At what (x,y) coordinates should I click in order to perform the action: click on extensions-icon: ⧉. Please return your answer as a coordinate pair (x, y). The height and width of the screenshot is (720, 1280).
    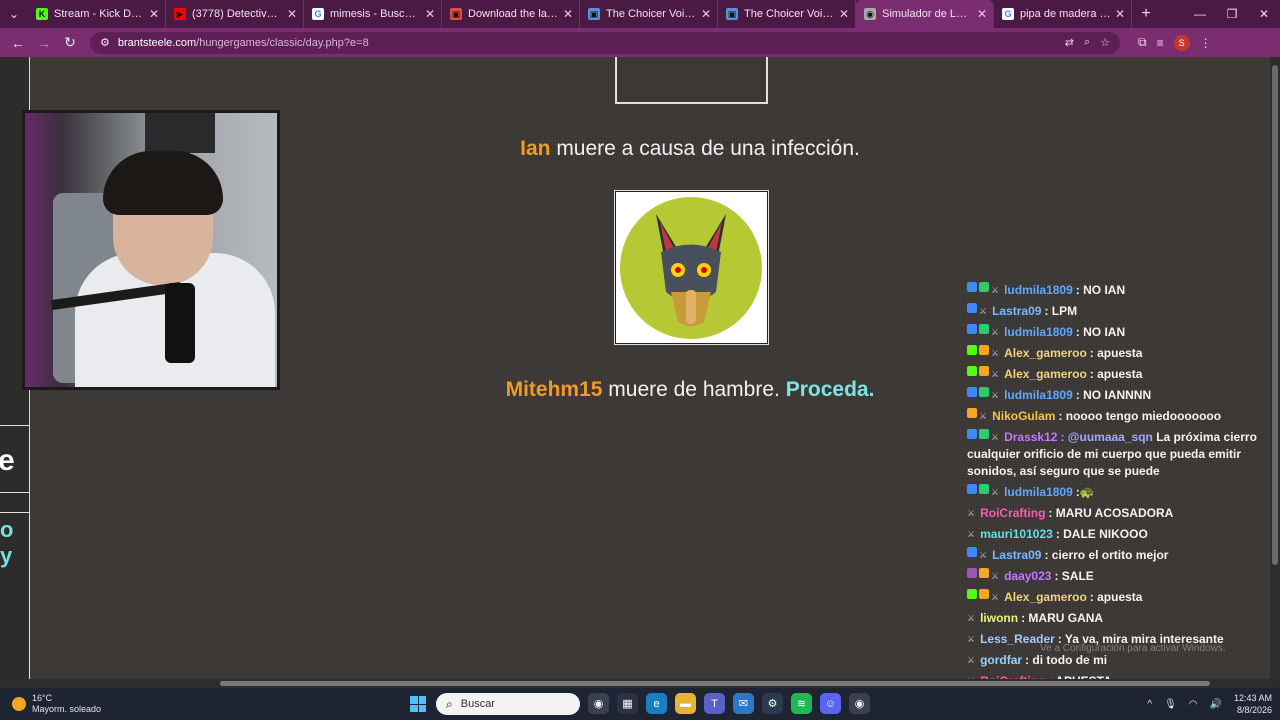
    Looking at the image, I should click on (1142, 42).